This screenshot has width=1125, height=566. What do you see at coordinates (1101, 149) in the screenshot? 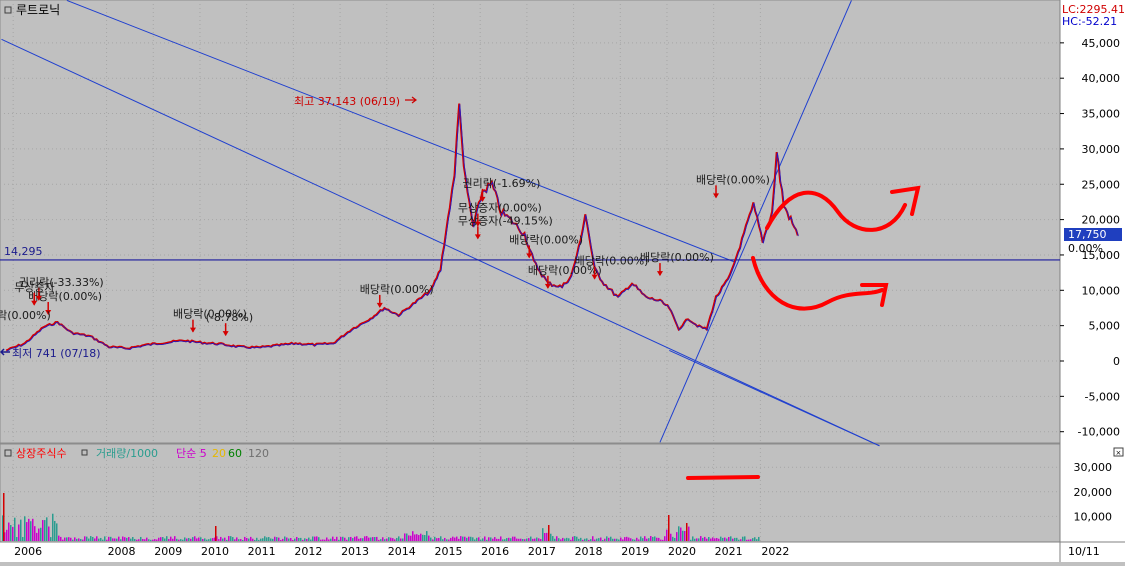
I see `price-tick-label: 30,000` at bounding box center [1101, 149].